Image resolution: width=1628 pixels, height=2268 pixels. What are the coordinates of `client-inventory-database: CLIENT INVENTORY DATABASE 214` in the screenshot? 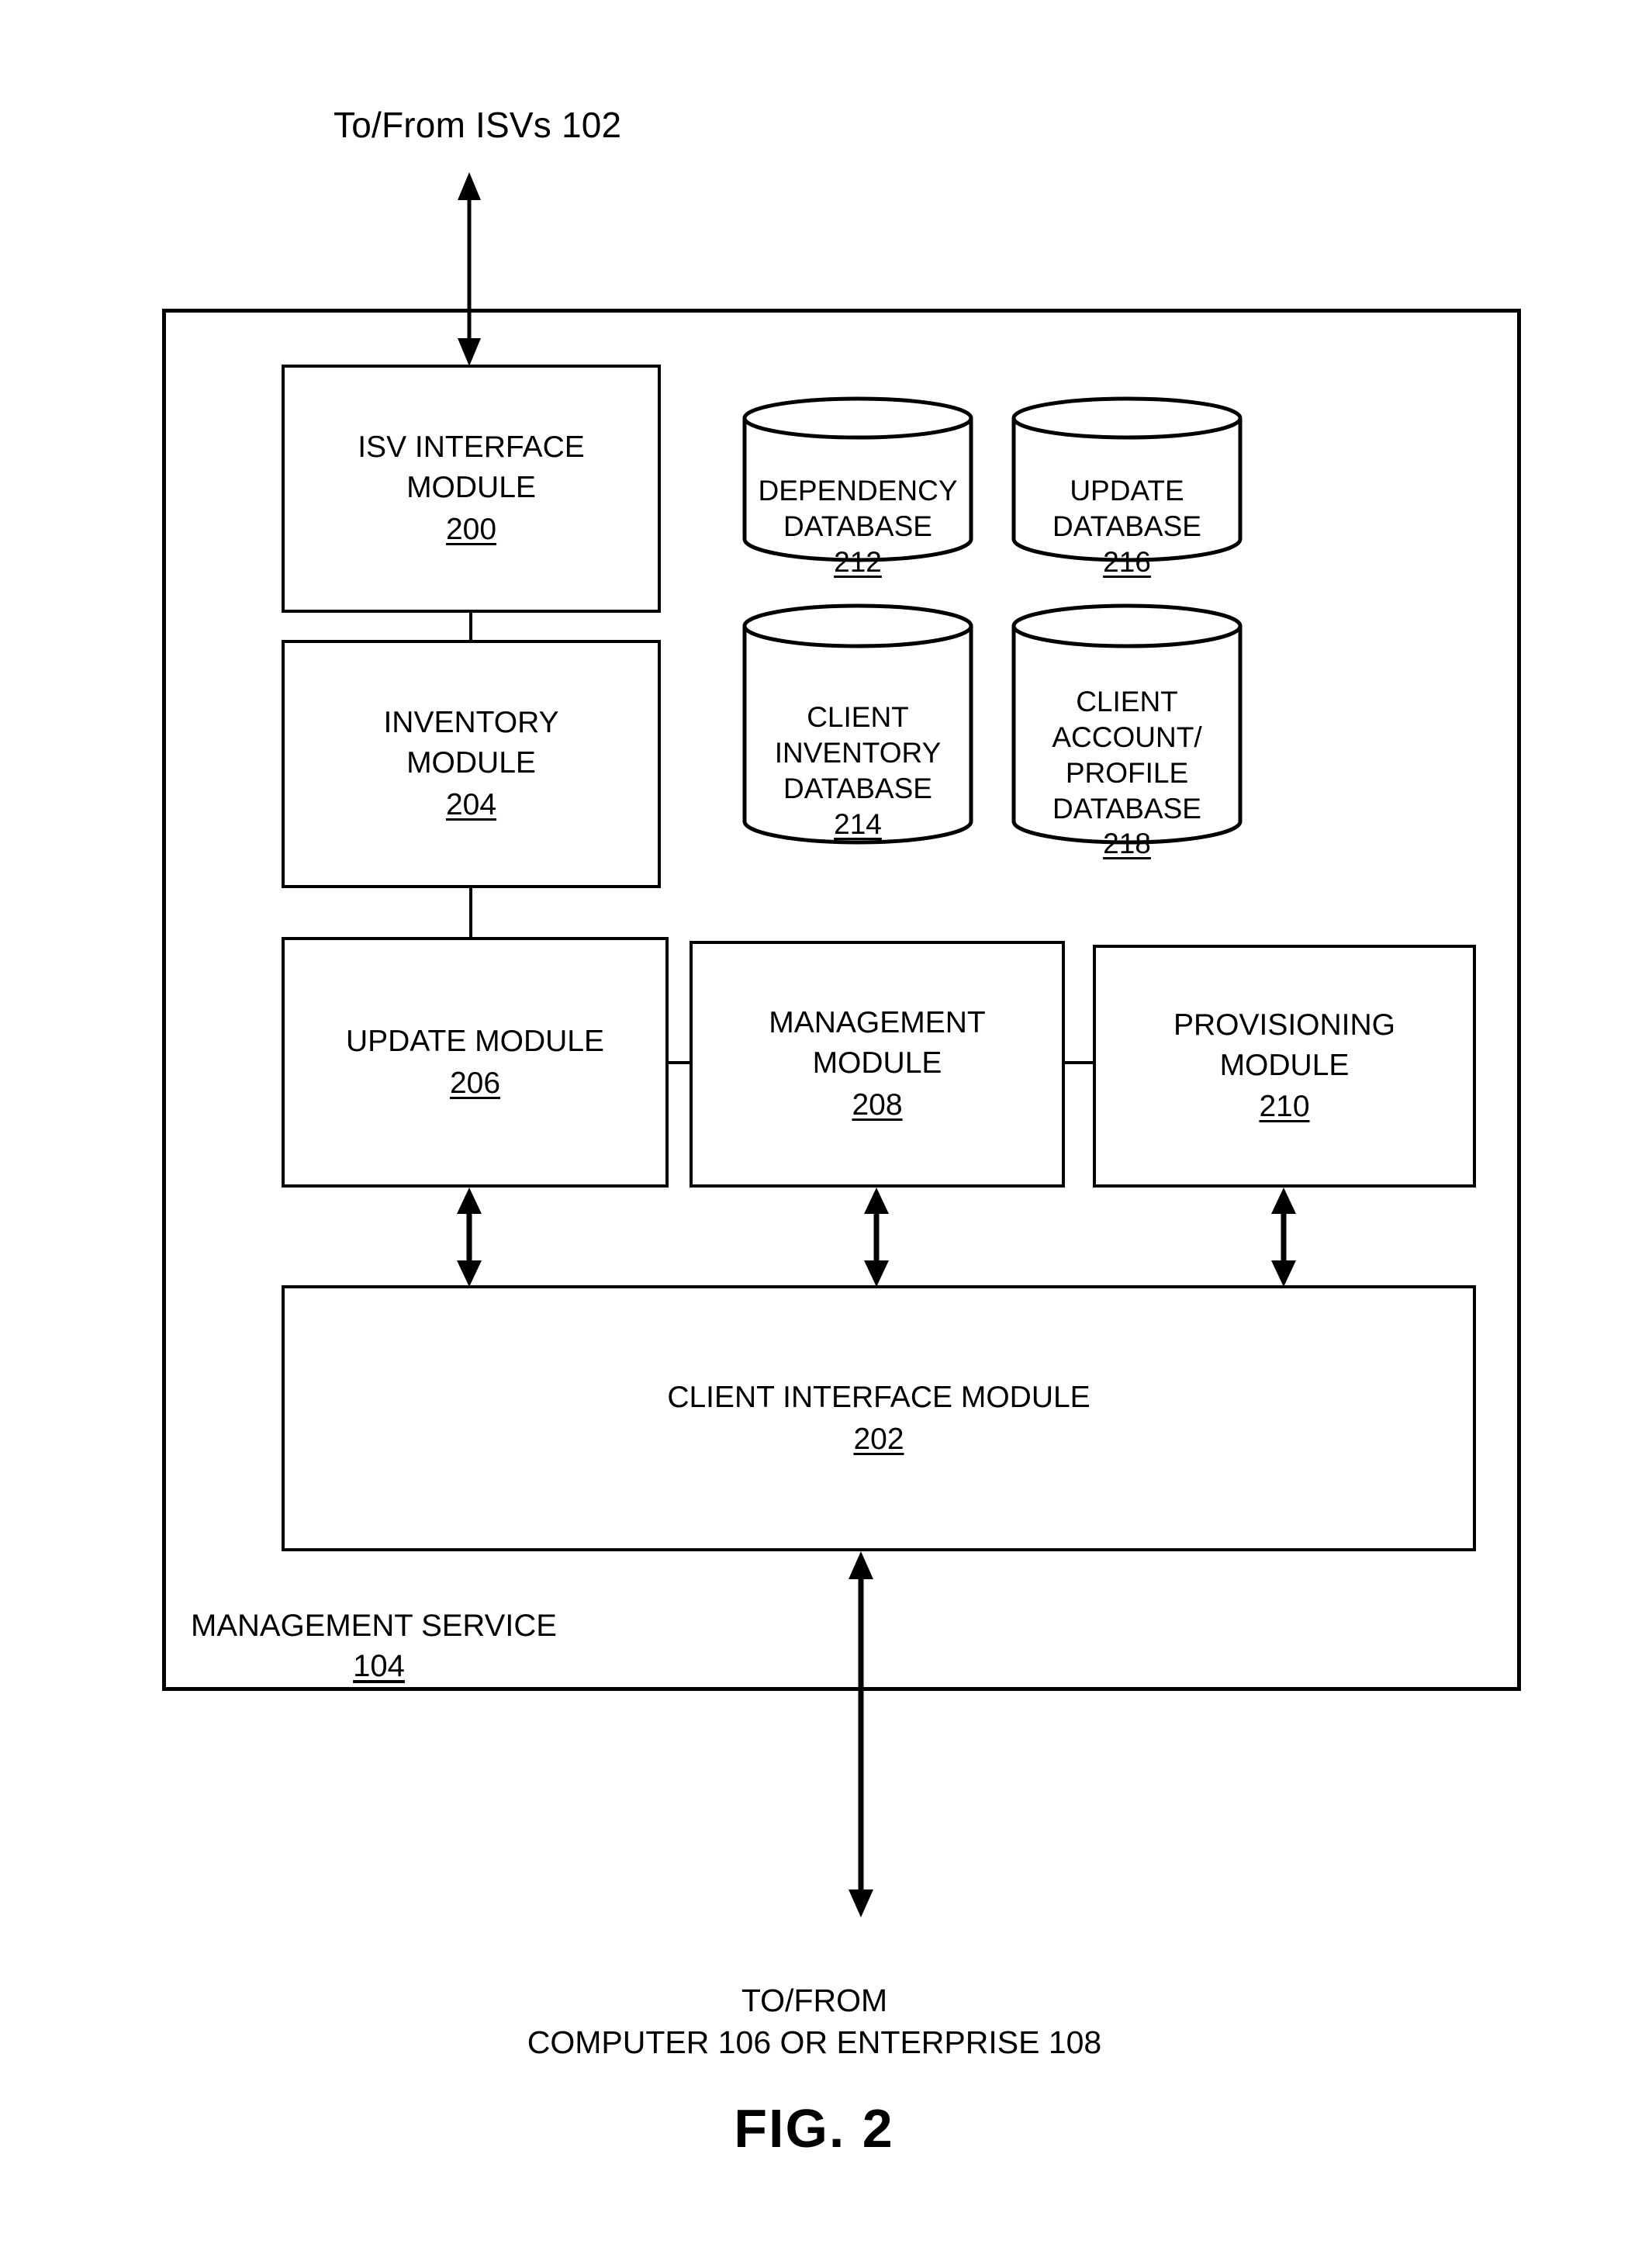 It's located at (858, 724).